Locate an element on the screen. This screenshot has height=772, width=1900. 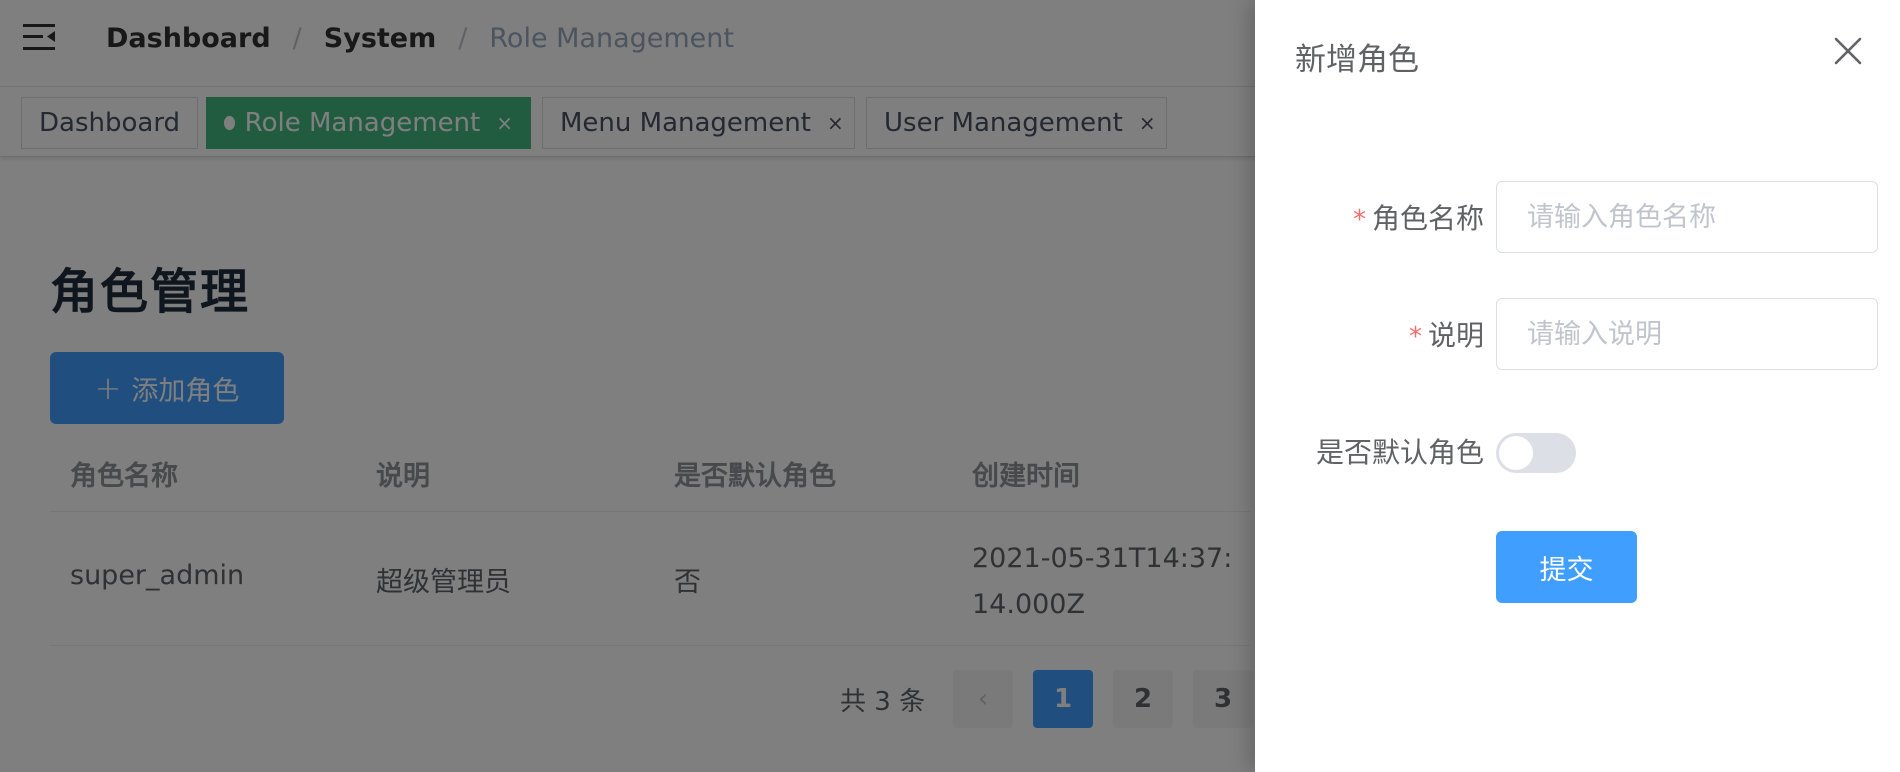
role-name-label: * 角色名称 is located at coordinates (1418, 218).